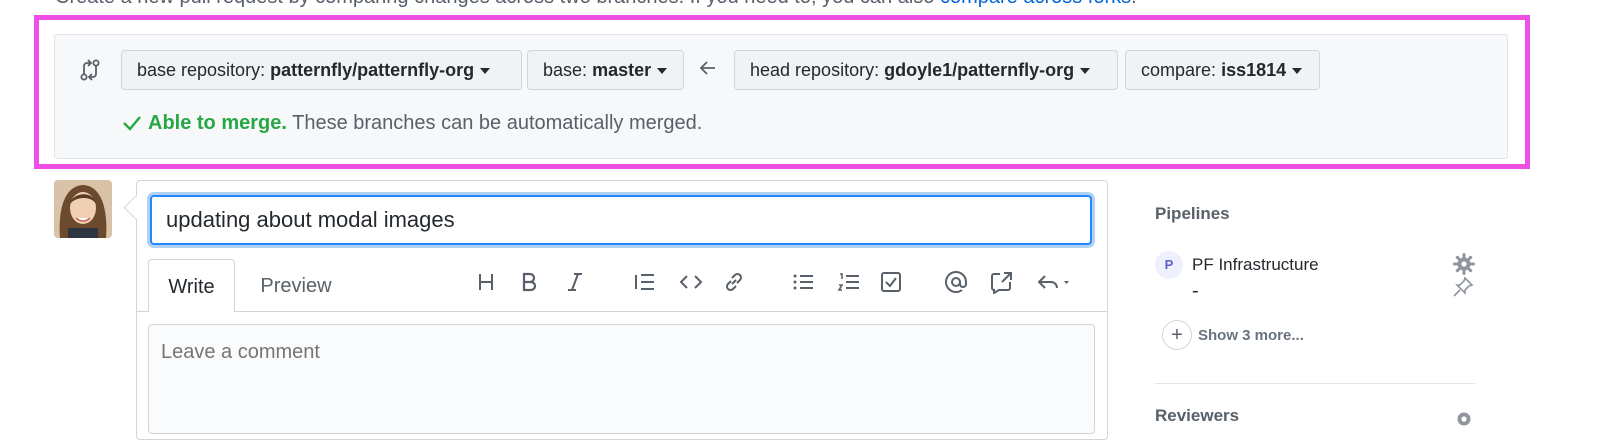 The image size is (1600, 440). What do you see at coordinates (734, 282) in the screenshot?
I see `link-icon` at bounding box center [734, 282].